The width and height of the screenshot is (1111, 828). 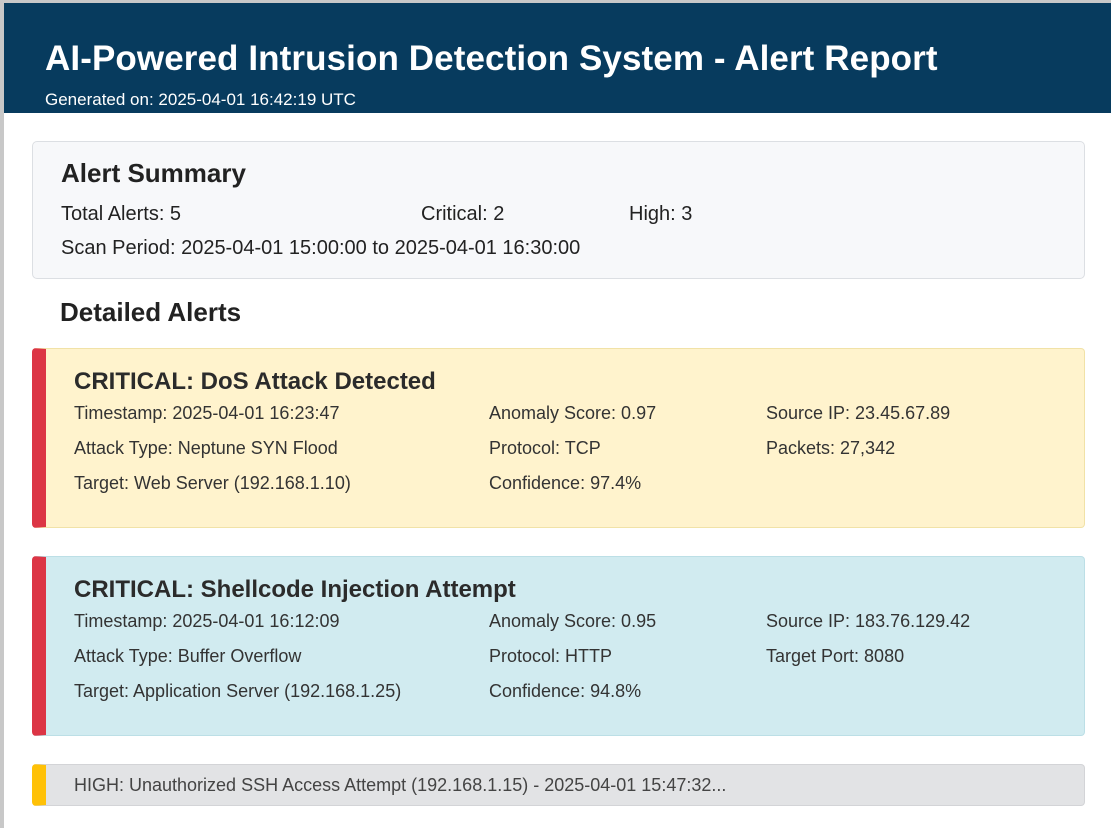 I want to click on summary-counts-row: Total Alerts: 5 Critical: 2 High: 3, so click(x=558, y=214).